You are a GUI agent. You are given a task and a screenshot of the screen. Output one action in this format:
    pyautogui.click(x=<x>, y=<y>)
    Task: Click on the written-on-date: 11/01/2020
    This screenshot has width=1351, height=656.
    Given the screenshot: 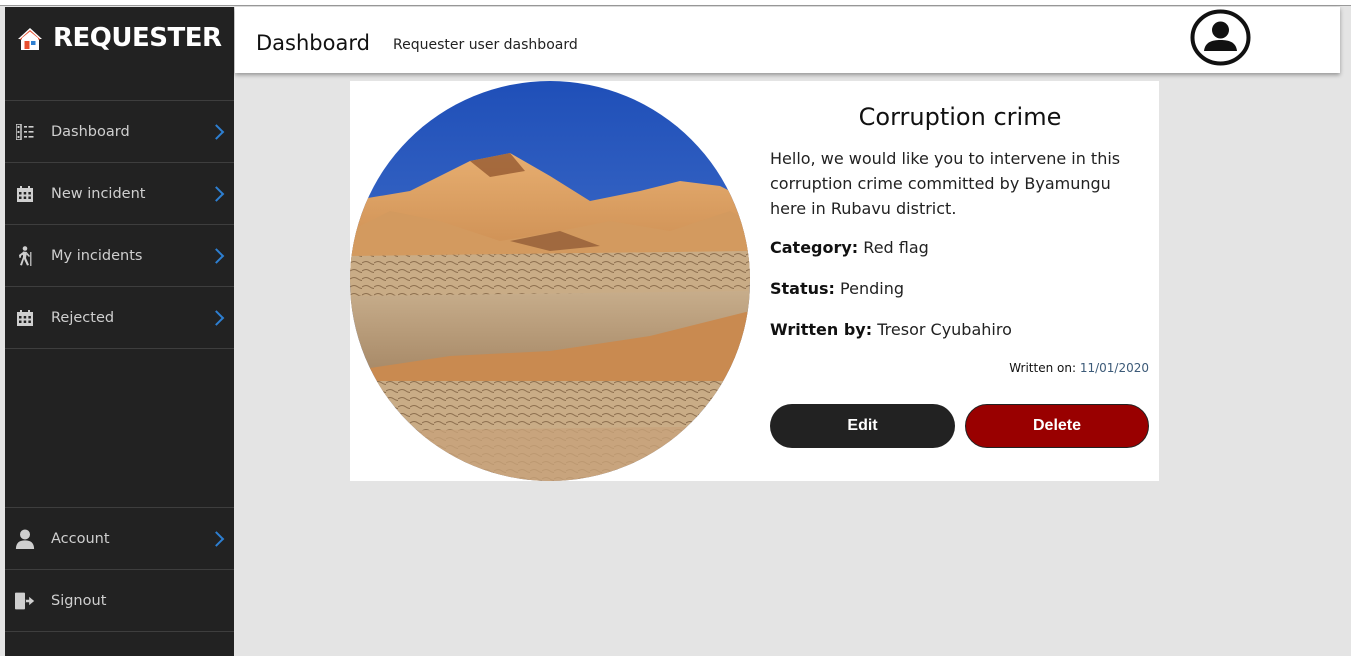 What is the action you would take?
    pyautogui.click(x=1114, y=368)
    